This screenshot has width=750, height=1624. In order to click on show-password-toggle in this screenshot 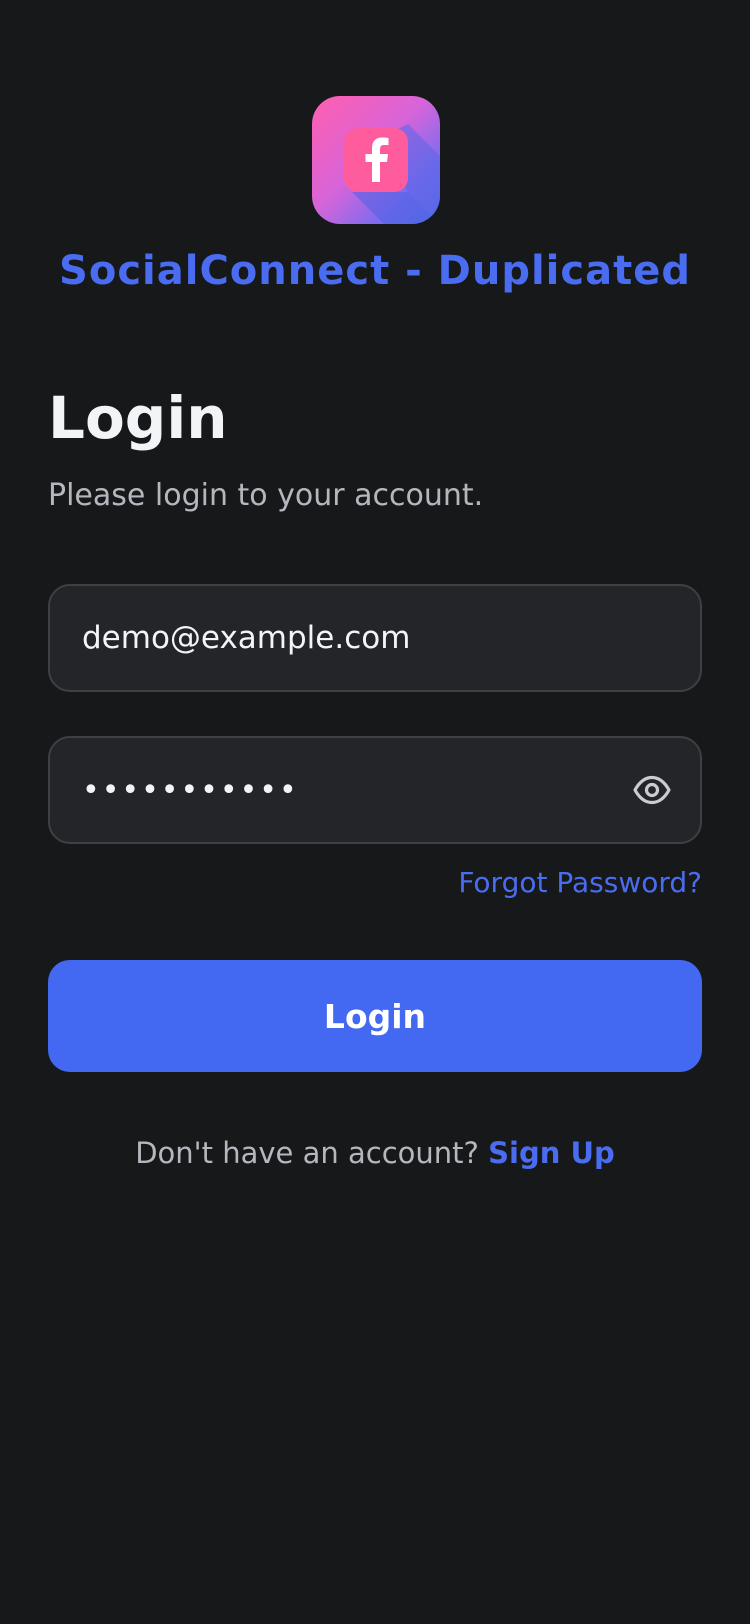, I will do `click(652, 790)`.